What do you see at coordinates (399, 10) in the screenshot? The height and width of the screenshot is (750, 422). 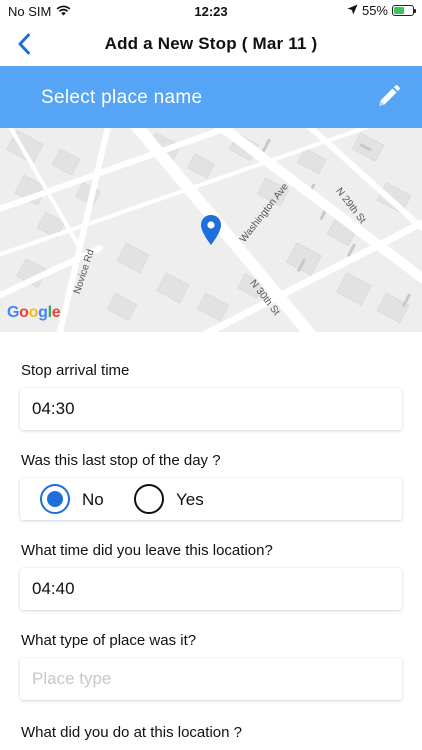 I see `battery-fill` at bounding box center [399, 10].